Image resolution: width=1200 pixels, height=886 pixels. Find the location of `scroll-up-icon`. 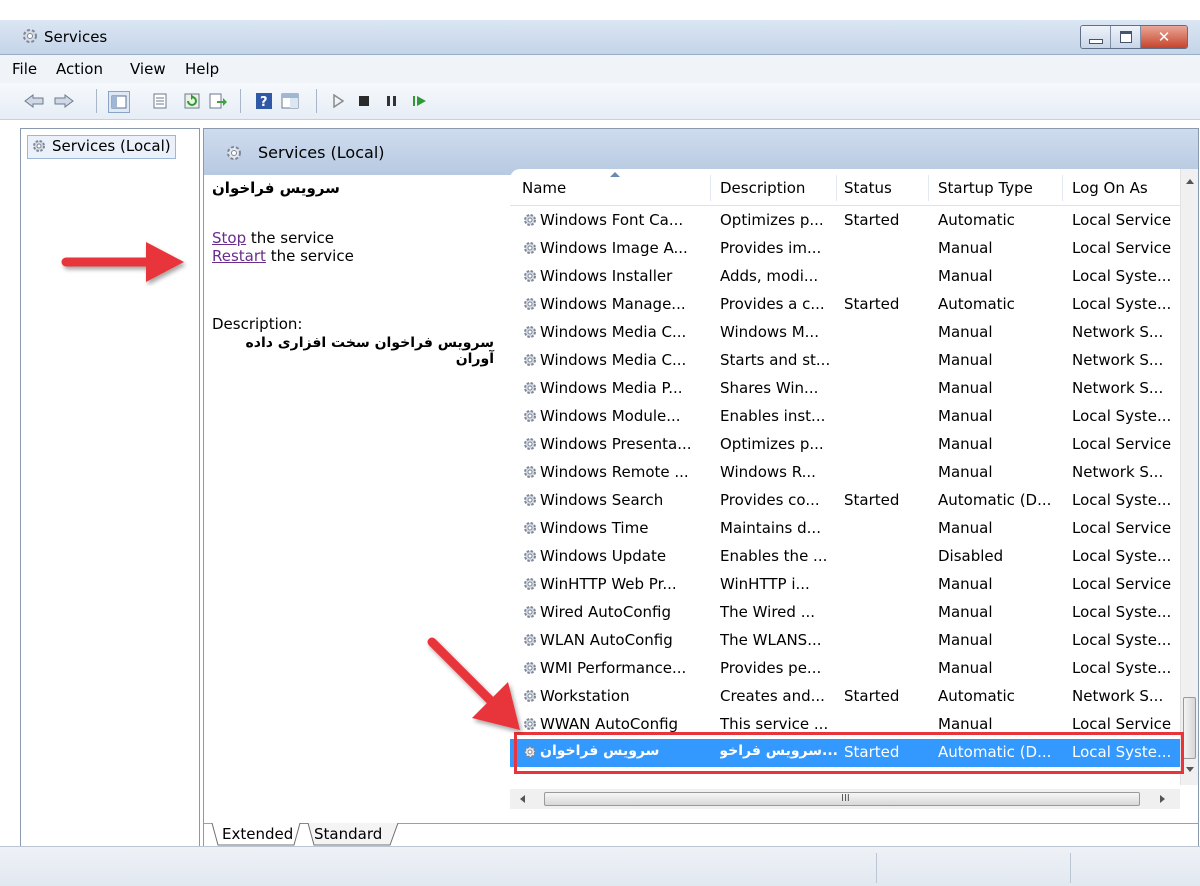

scroll-up-icon is located at coordinates (1190, 181).